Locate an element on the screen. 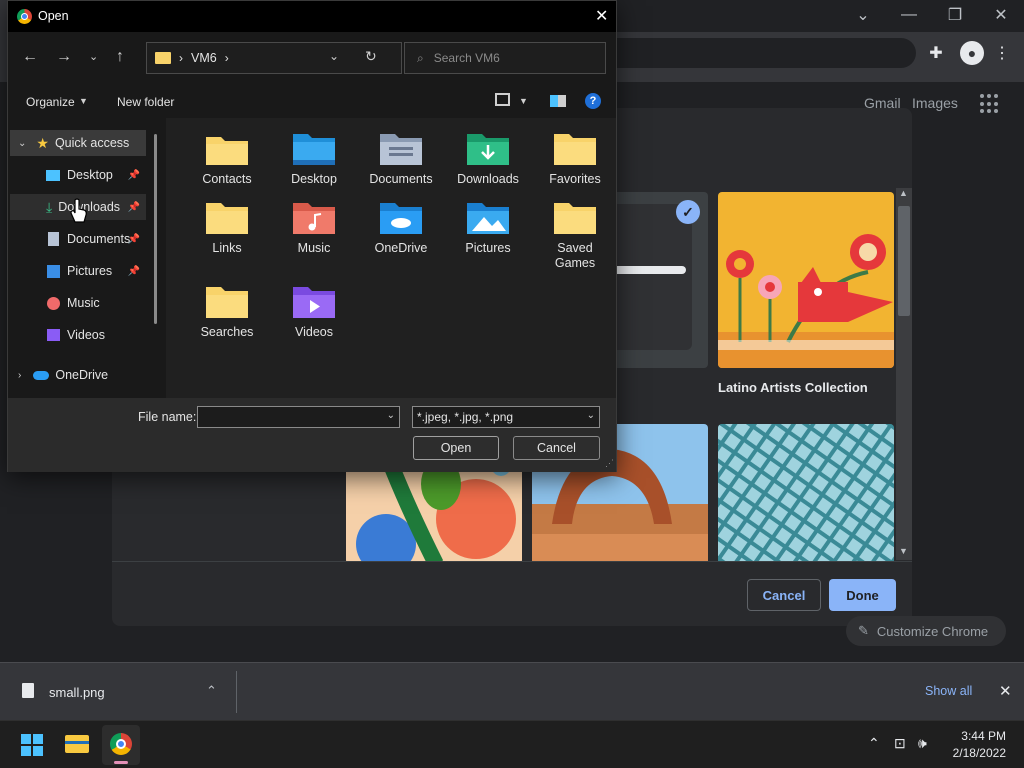 This screenshot has width=1024, height=768. profile-avatar-icon: ● is located at coordinates (972, 53).